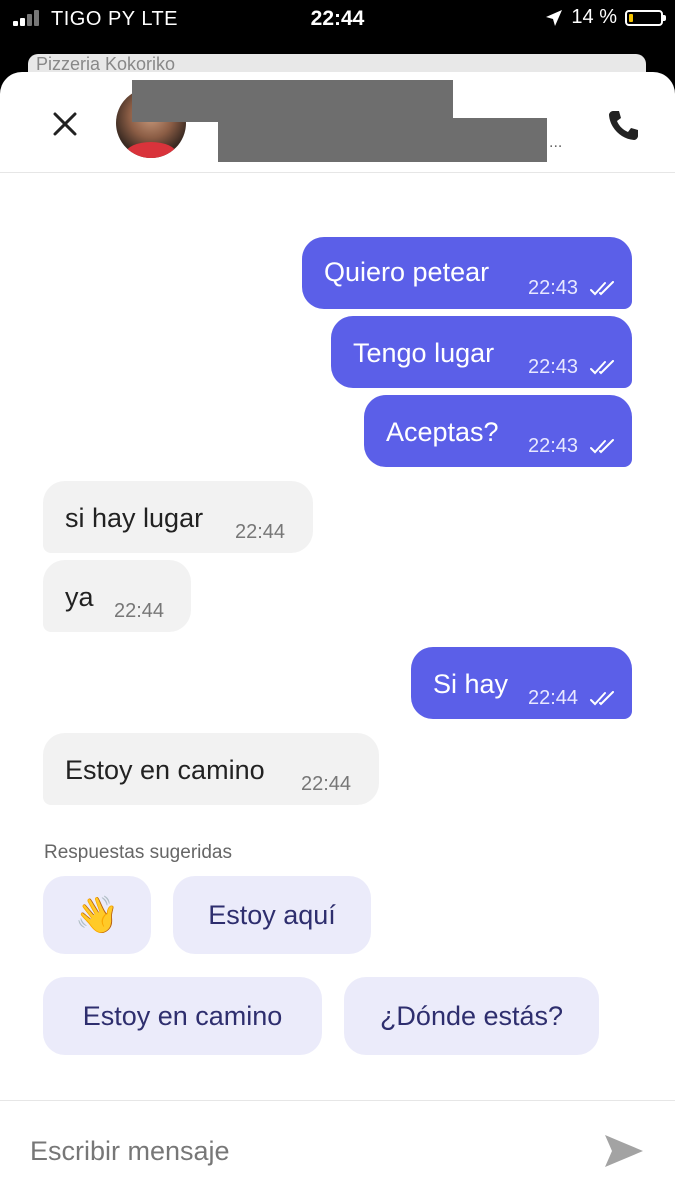  I want to click on suggestion-wave: 👋, so click(97, 915).